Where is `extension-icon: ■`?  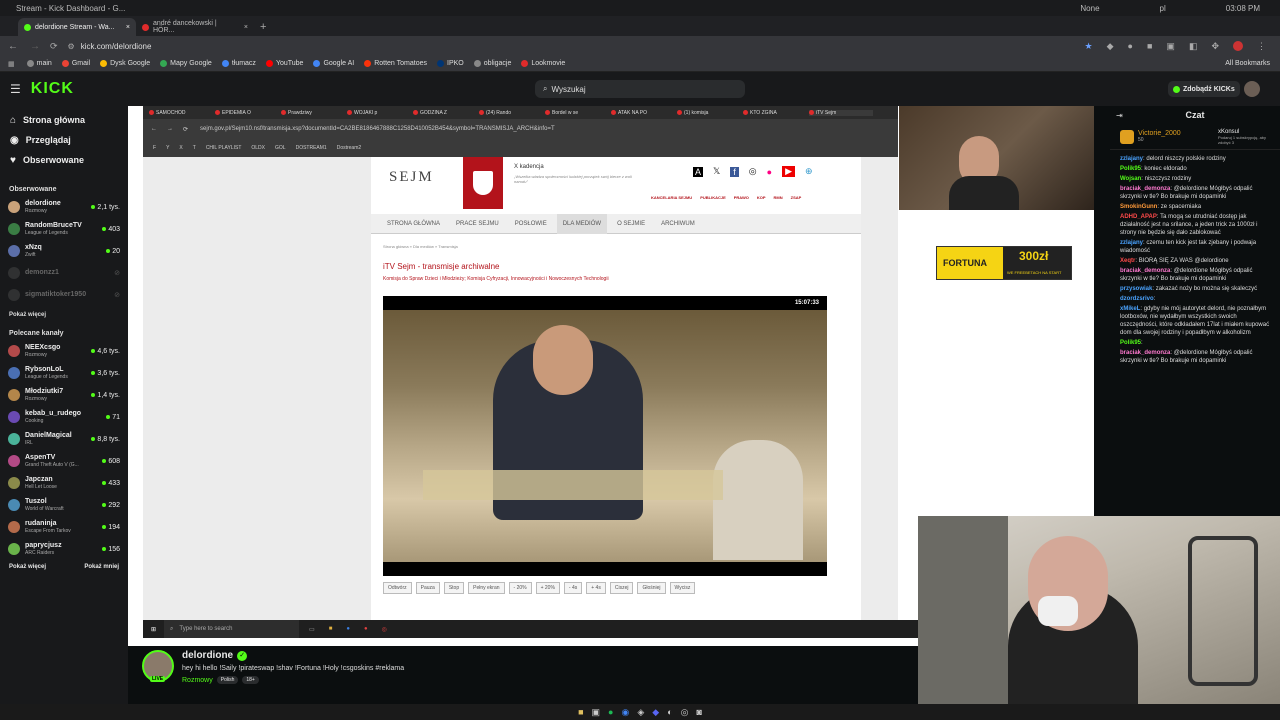
extension-icon: ■ is located at coordinates (1149, 46).